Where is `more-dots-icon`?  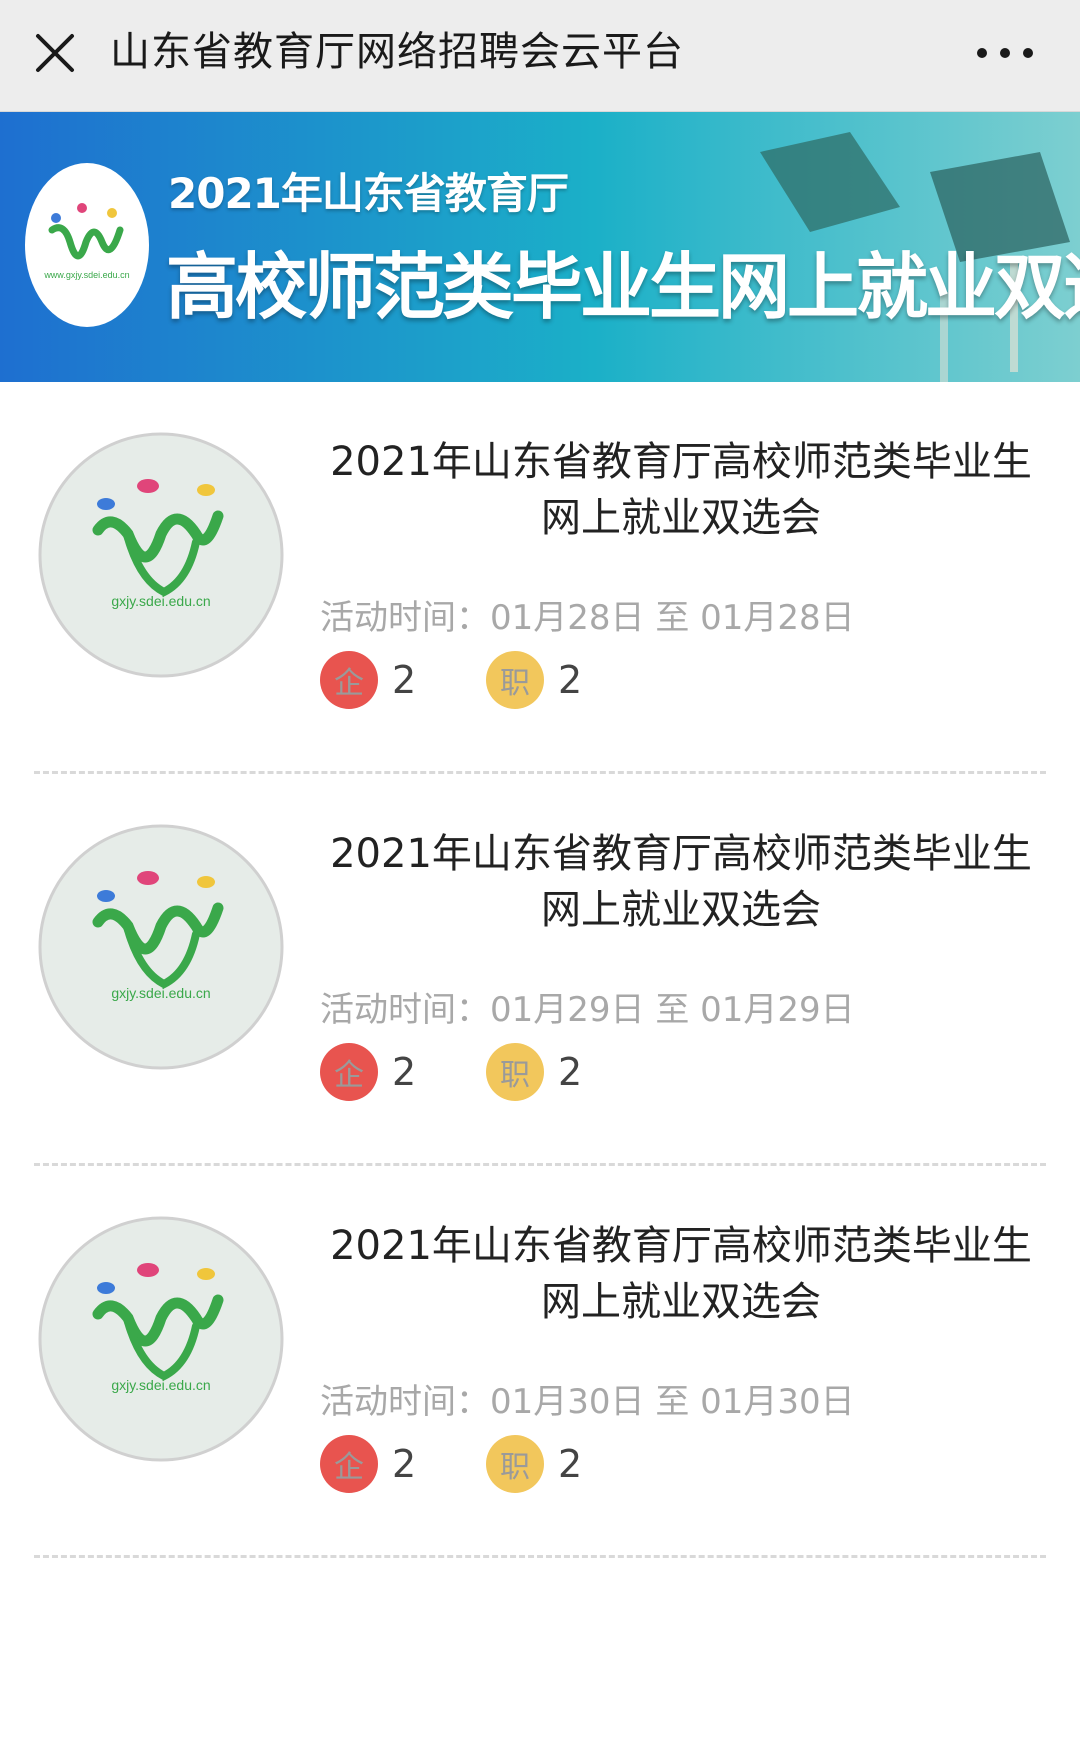 more-dots-icon is located at coordinates (1005, 53).